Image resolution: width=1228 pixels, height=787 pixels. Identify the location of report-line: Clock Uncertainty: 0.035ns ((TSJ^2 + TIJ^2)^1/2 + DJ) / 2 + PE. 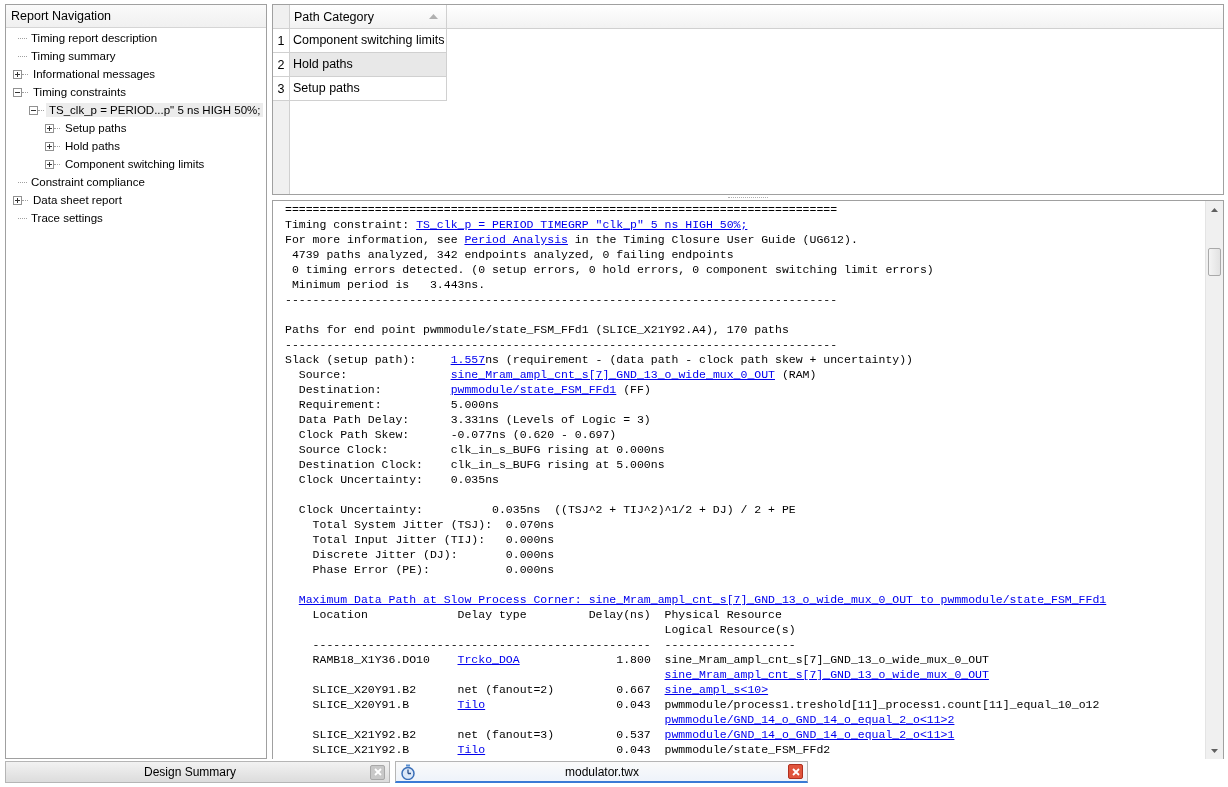
(546, 509).